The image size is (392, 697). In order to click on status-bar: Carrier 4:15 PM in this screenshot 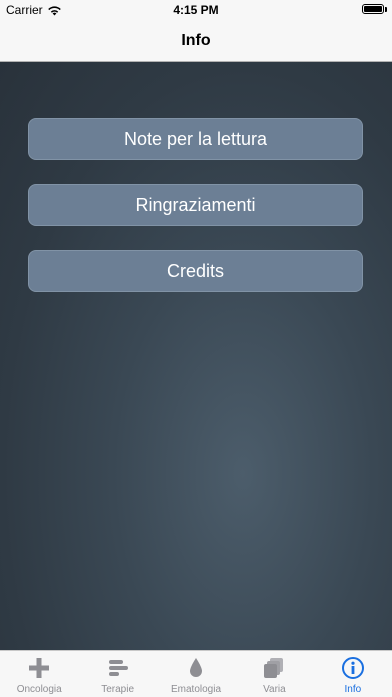, I will do `click(196, 10)`.